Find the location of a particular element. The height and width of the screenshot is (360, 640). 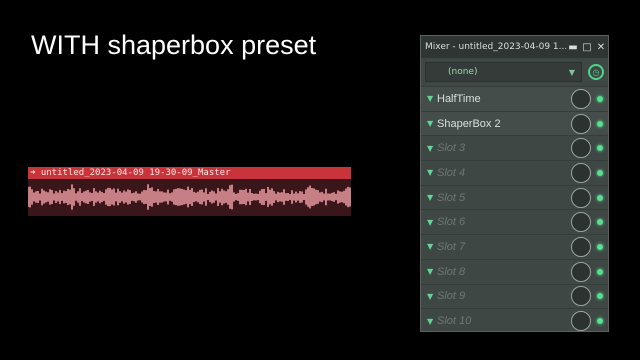

slot-name: Slot 9 is located at coordinates (504, 296).